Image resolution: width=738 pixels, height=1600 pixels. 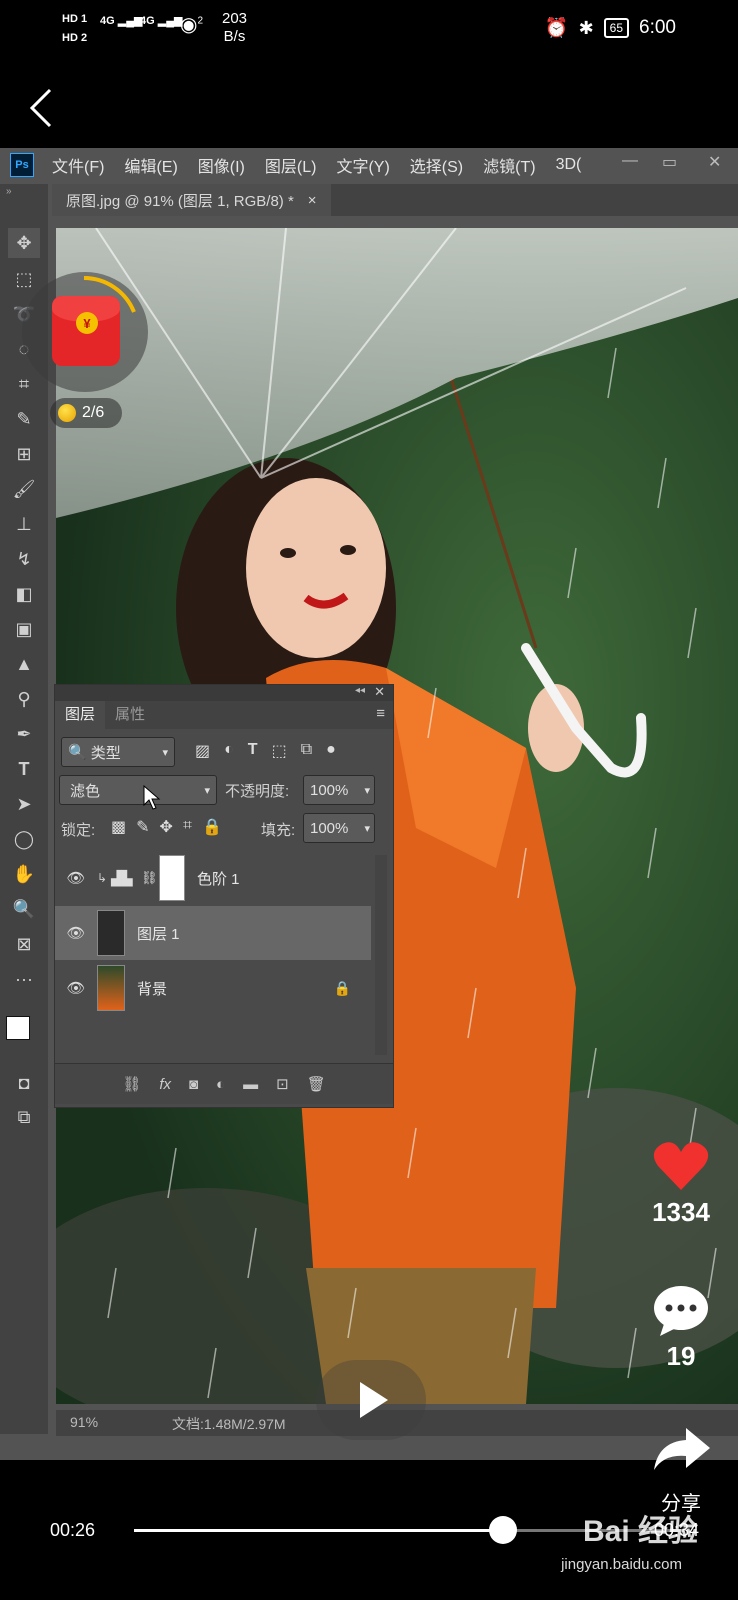 What do you see at coordinates (172, 878) in the screenshot?
I see `layer-mask-thumbnail` at bounding box center [172, 878].